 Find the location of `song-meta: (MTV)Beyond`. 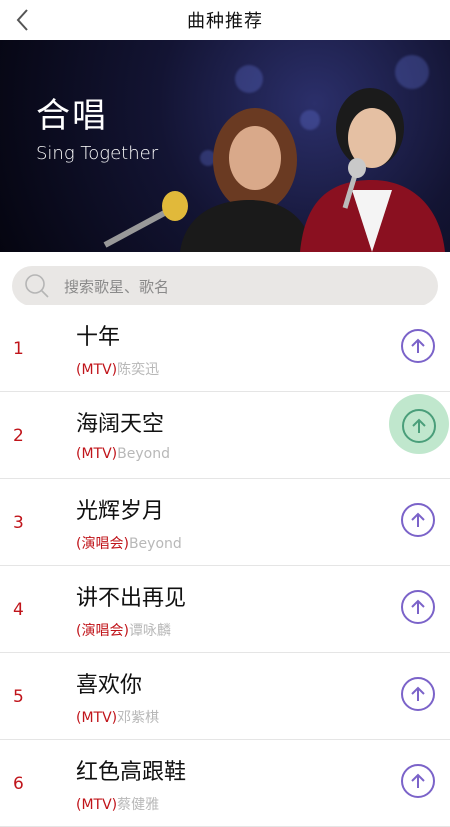

song-meta: (MTV)Beyond is located at coordinates (123, 454).